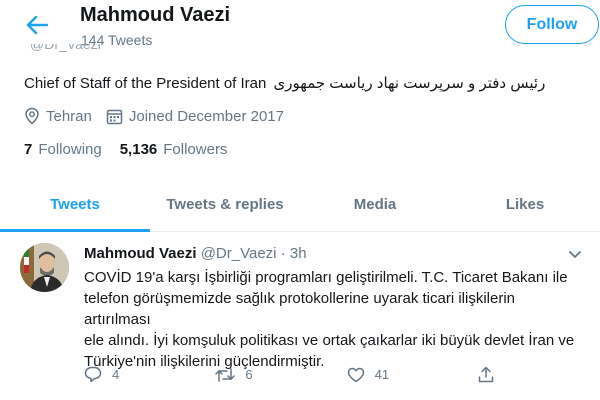 The image size is (600, 400). What do you see at coordinates (300, 25) in the screenshot?
I see `profile-header-bar: Mahmoud Vaezi 144 Tweets Follow` at bounding box center [300, 25].